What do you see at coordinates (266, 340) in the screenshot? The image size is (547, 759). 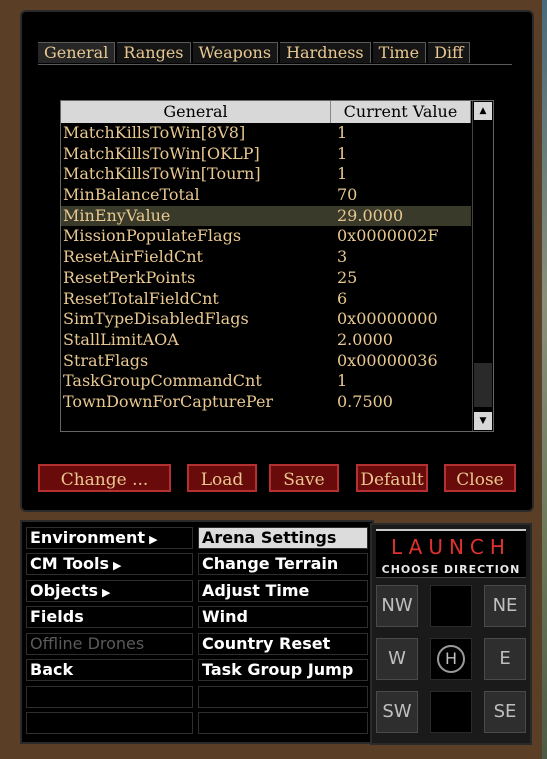 I see `table-row: StallLimitAOA 2.0000` at bounding box center [266, 340].